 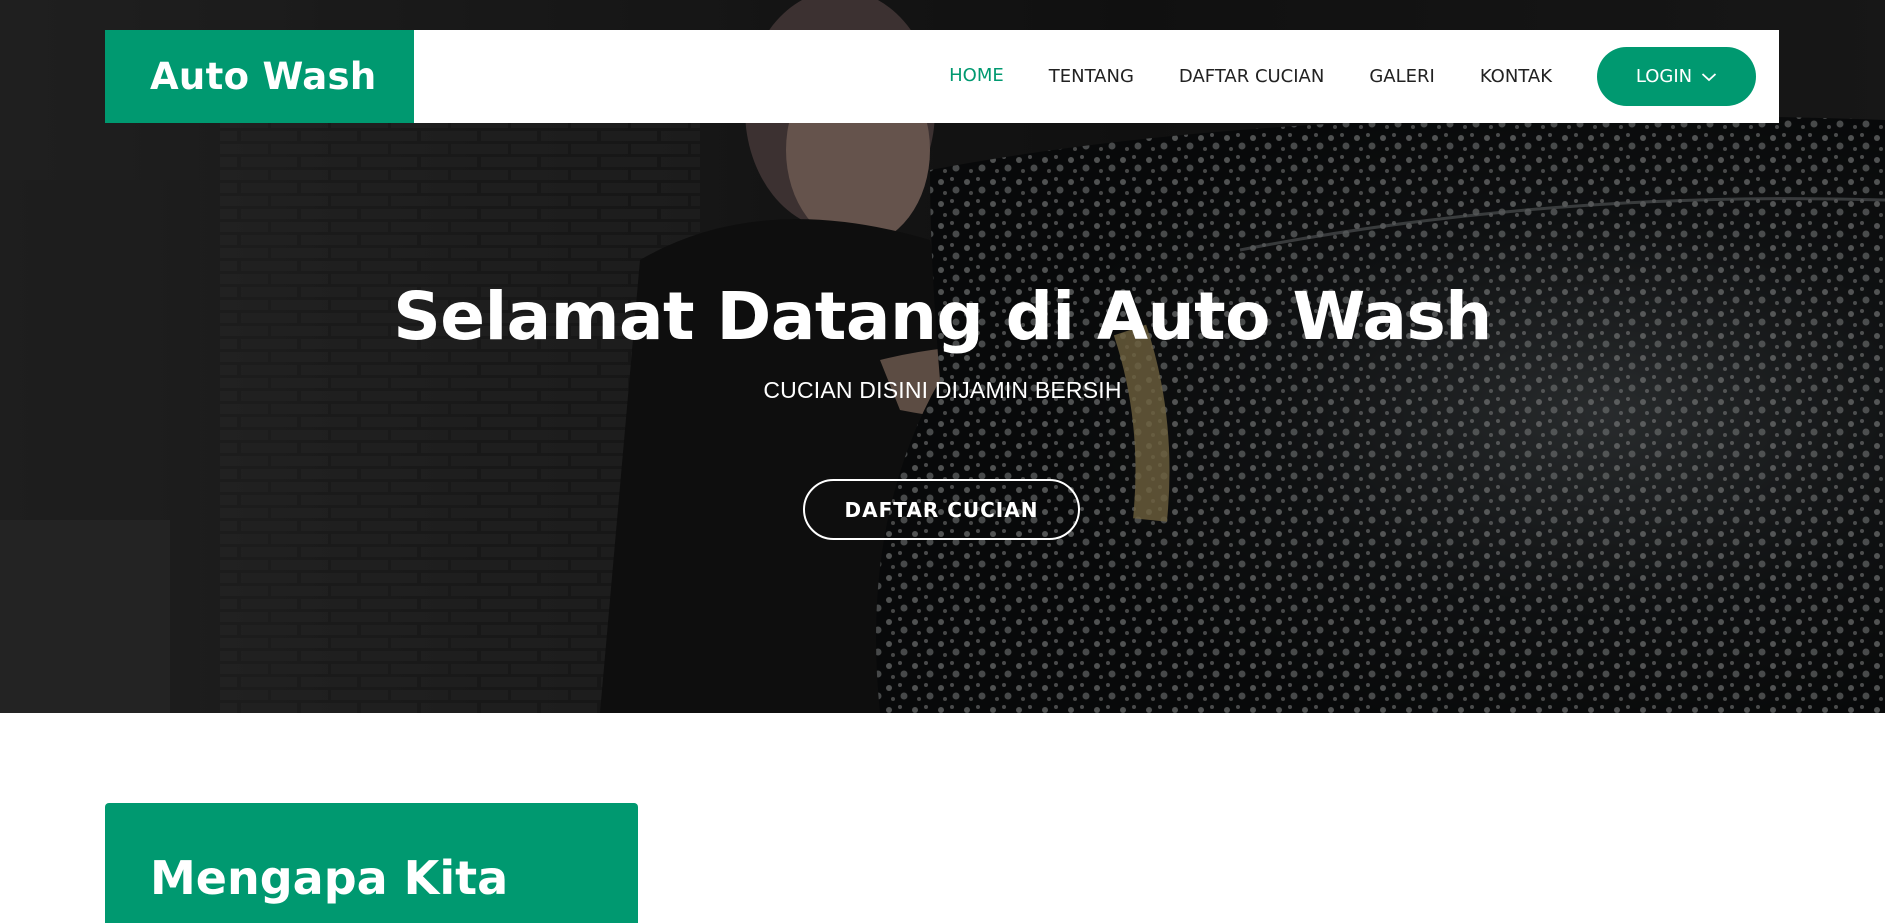 What do you see at coordinates (942, 316) in the screenshot?
I see `hero-title: Selamat Datang di Auto Wash` at bounding box center [942, 316].